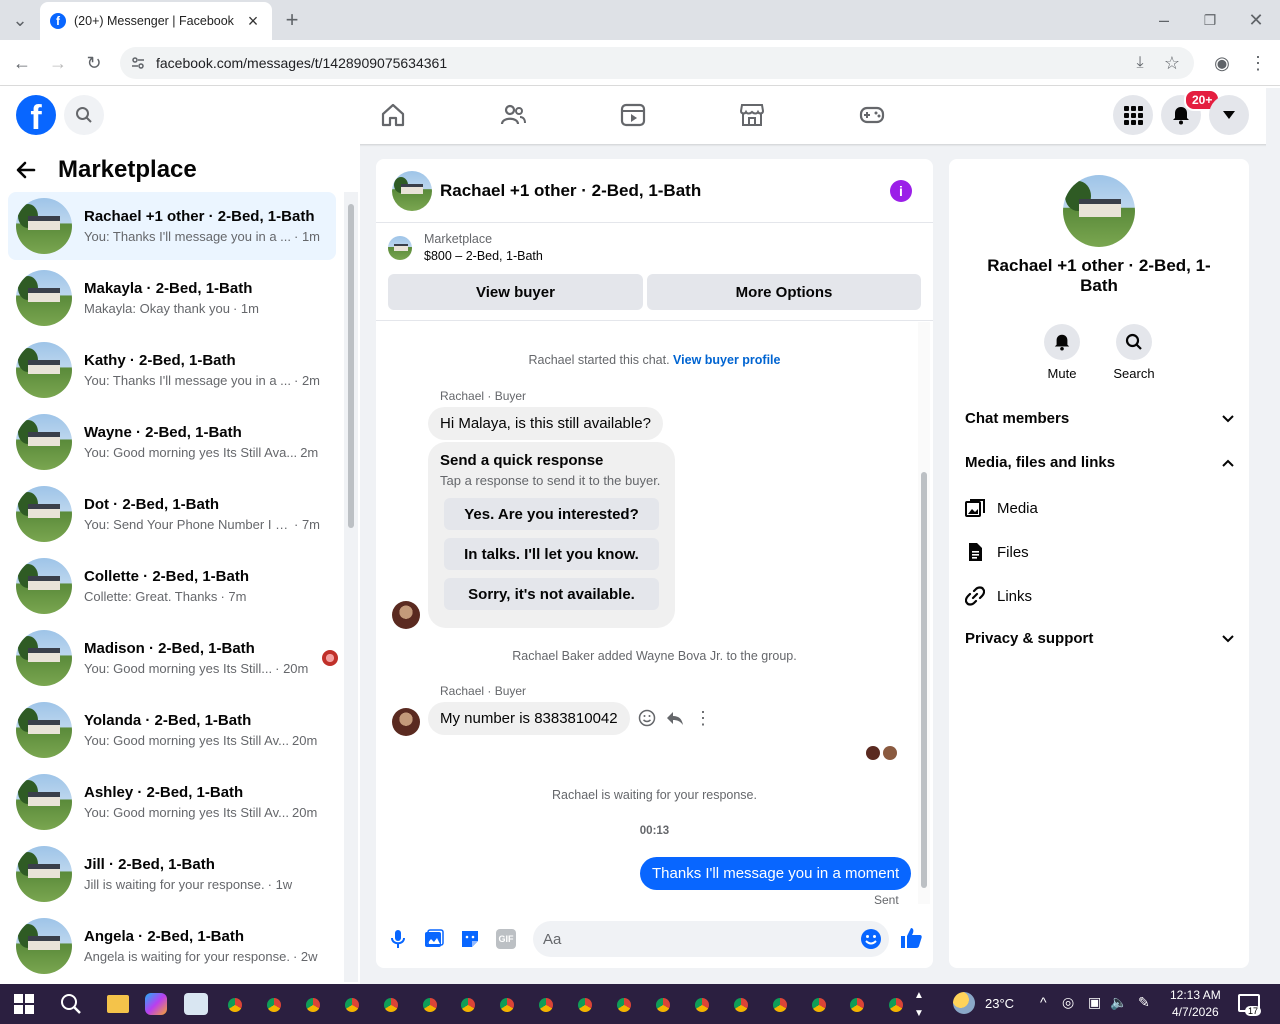 This screenshot has width=1280, height=1024. Describe the element at coordinates (776, 873) in the screenshot. I see `outgoing-message: Thanks I'll message you in a moment` at that location.